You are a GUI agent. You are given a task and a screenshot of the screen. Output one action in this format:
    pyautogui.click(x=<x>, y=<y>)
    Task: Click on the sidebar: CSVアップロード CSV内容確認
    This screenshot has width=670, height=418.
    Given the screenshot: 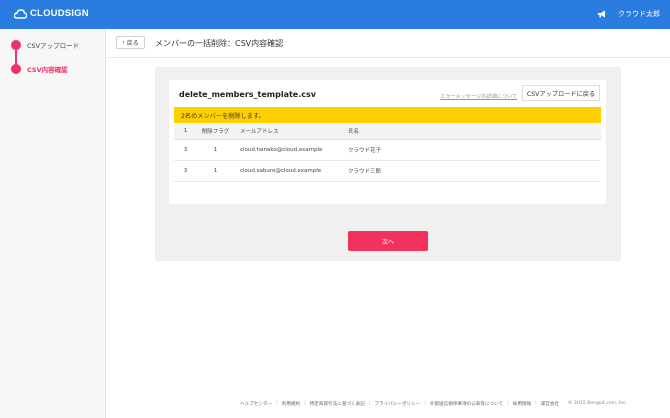 What is the action you would take?
    pyautogui.click(x=53, y=223)
    